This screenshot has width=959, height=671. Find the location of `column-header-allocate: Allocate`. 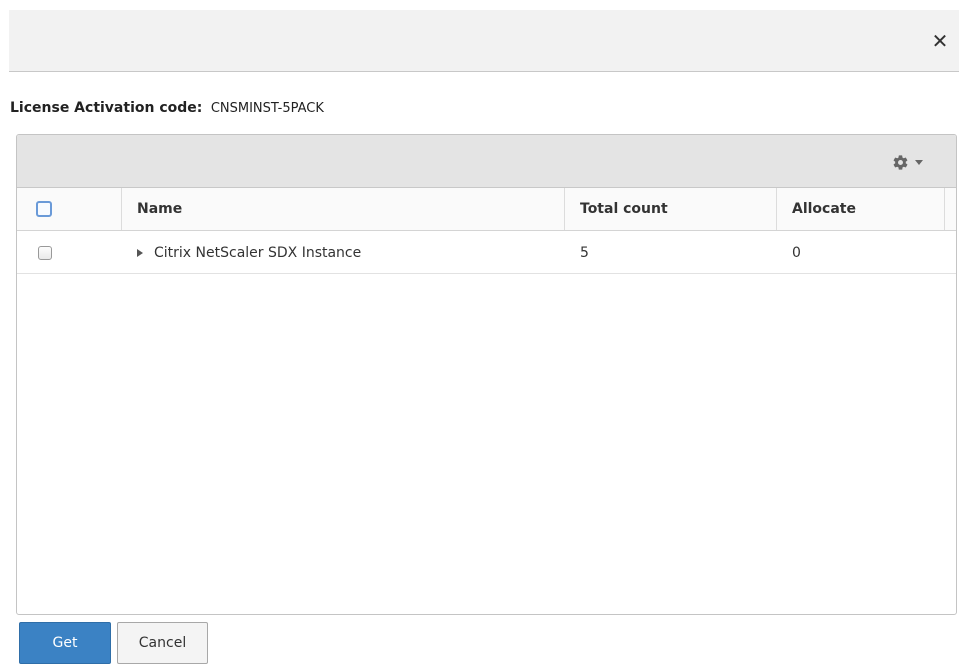

column-header-allocate: Allocate is located at coordinates (861, 209).